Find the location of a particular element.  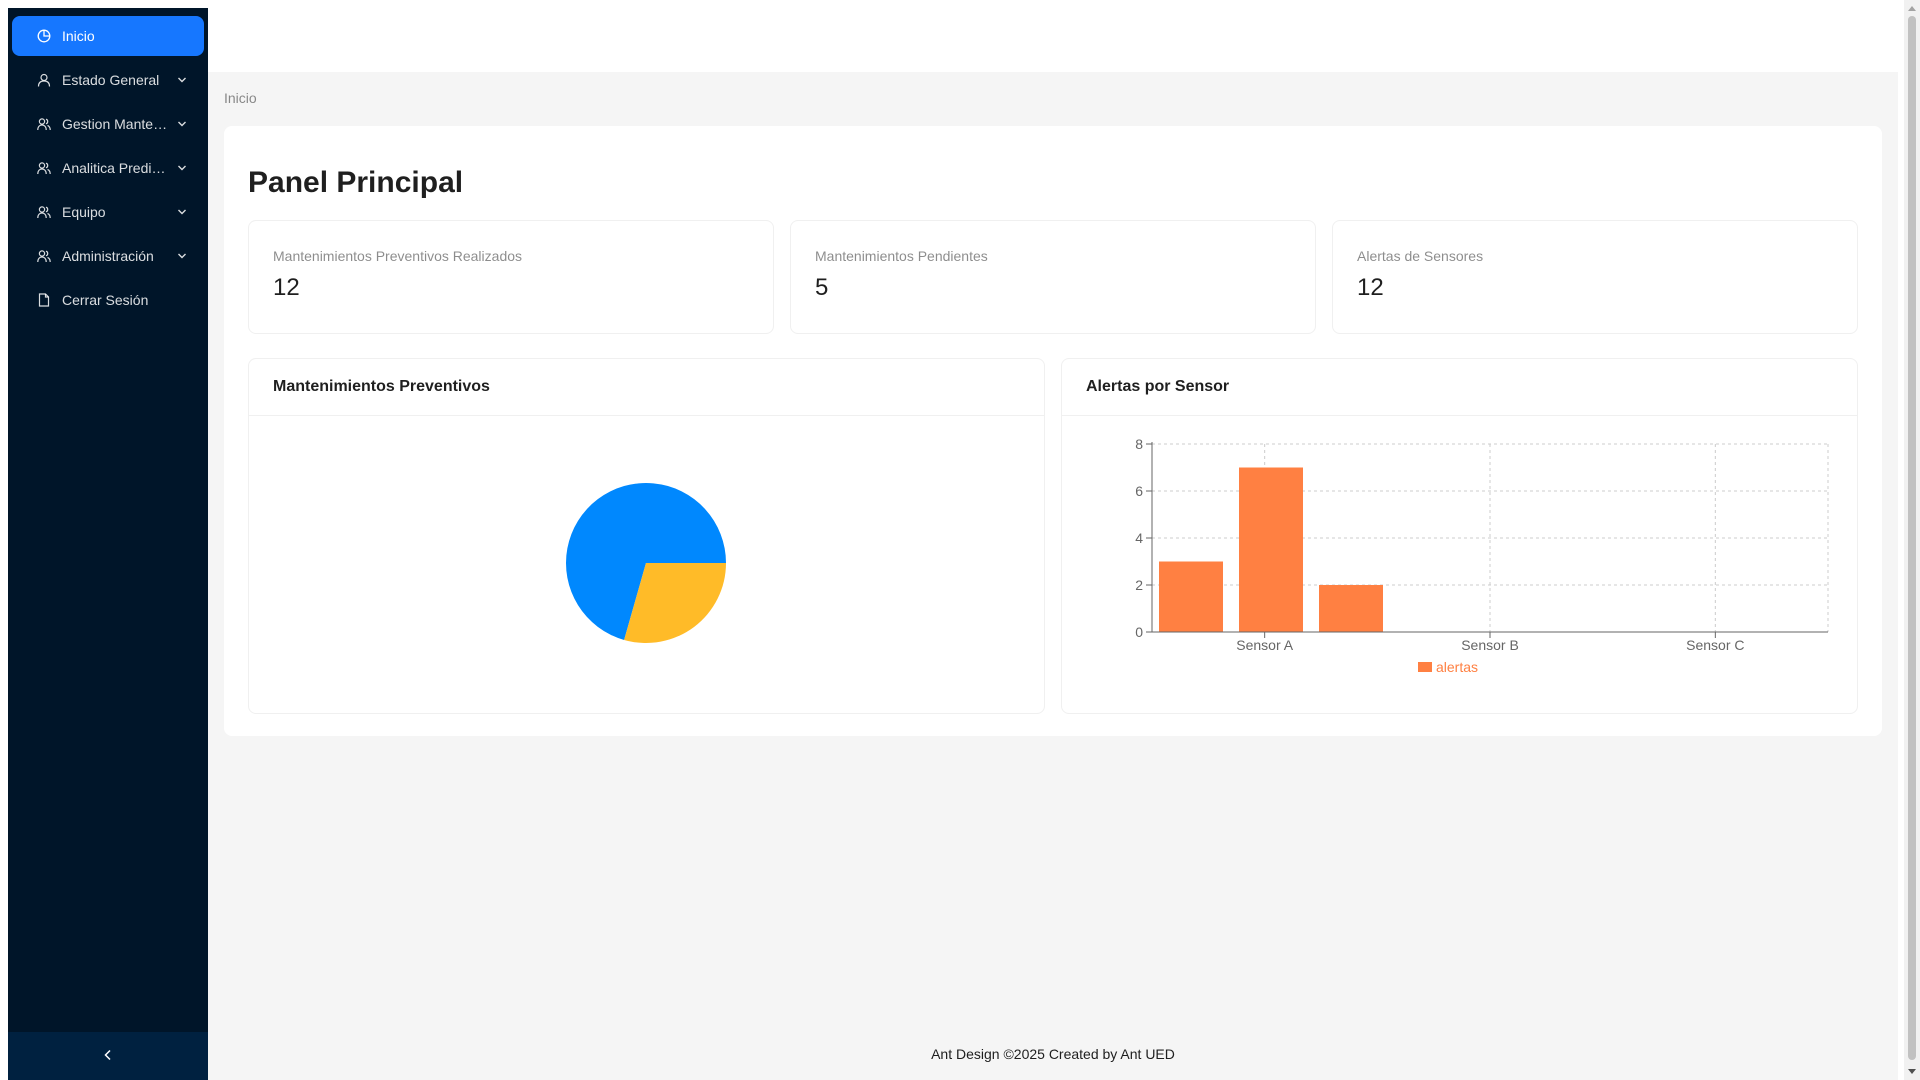

user-icon is located at coordinates (44, 80).